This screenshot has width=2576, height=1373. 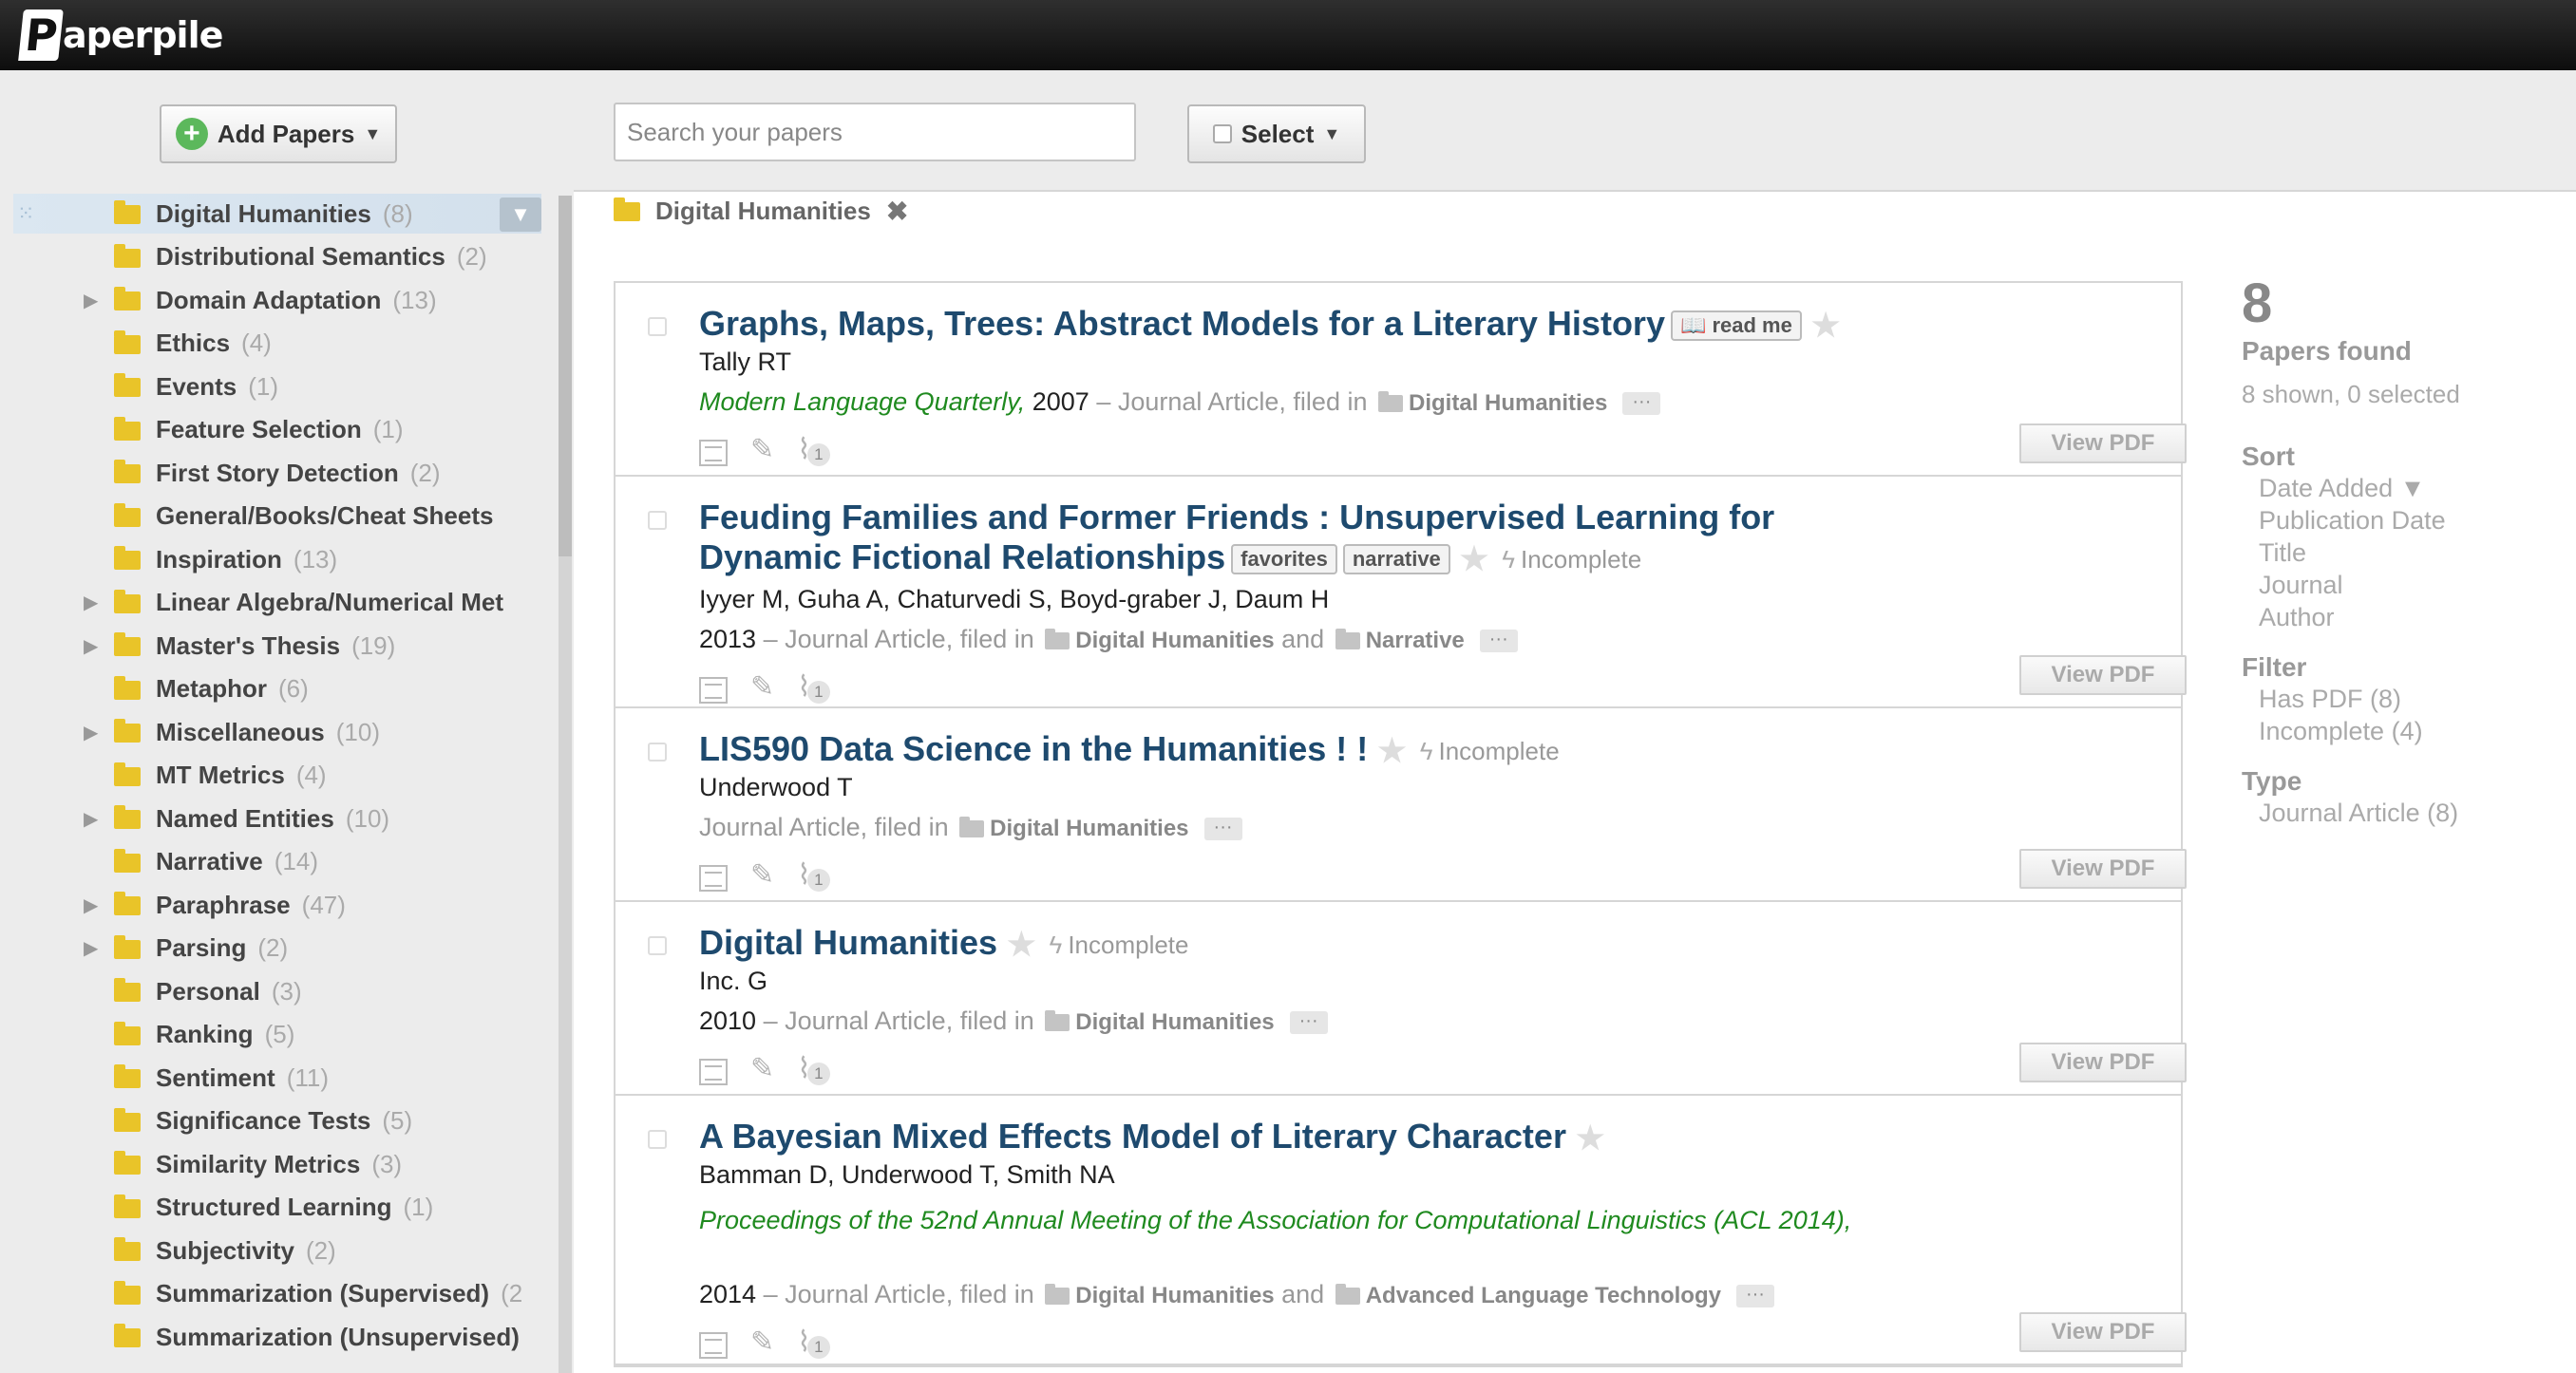 What do you see at coordinates (2402, 699) in the screenshot?
I see `filter-option: Has PDF (8)` at bounding box center [2402, 699].